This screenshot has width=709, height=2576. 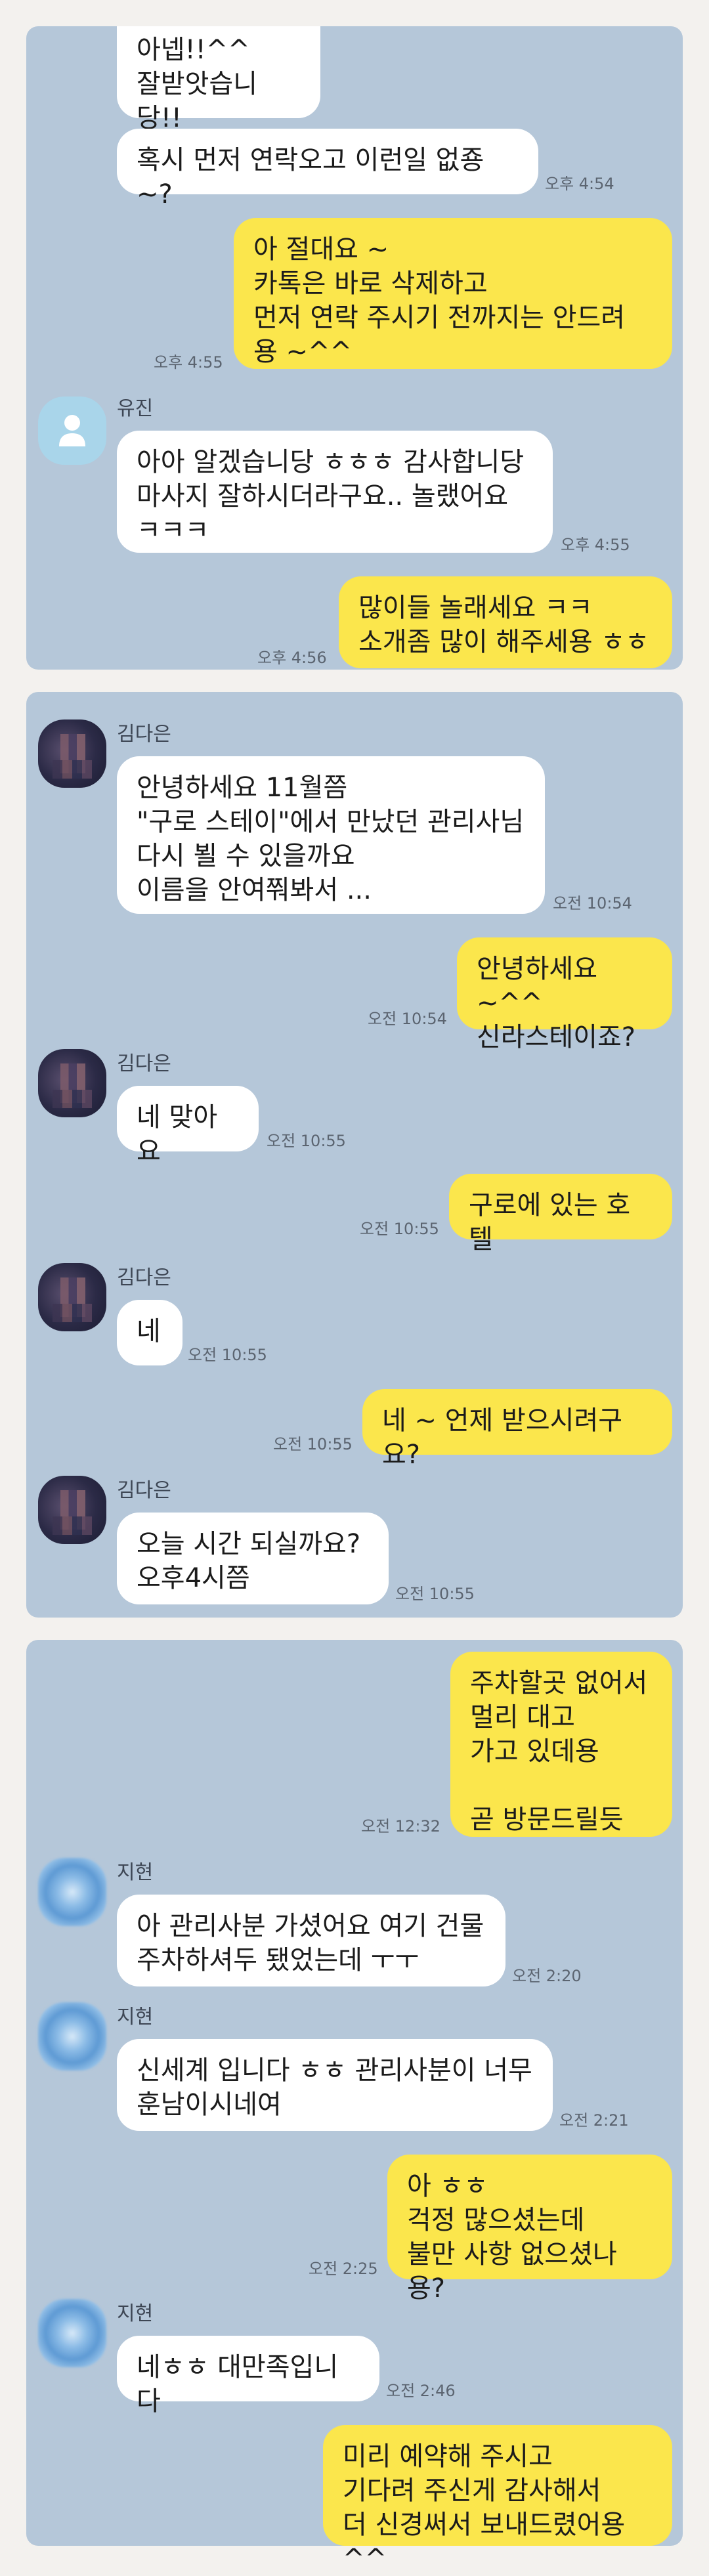 What do you see at coordinates (547, 1976) in the screenshot?
I see `message-time: 오전 2:20` at bounding box center [547, 1976].